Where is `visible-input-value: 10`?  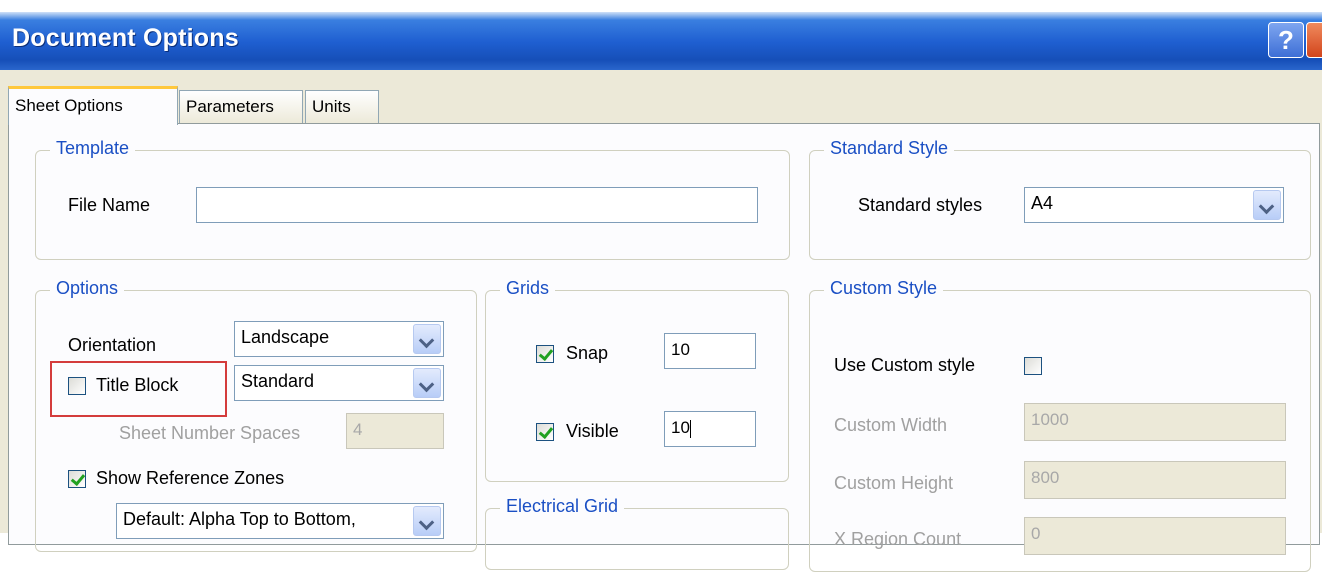
visible-input-value: 10 is located at coordinates (680, 427).